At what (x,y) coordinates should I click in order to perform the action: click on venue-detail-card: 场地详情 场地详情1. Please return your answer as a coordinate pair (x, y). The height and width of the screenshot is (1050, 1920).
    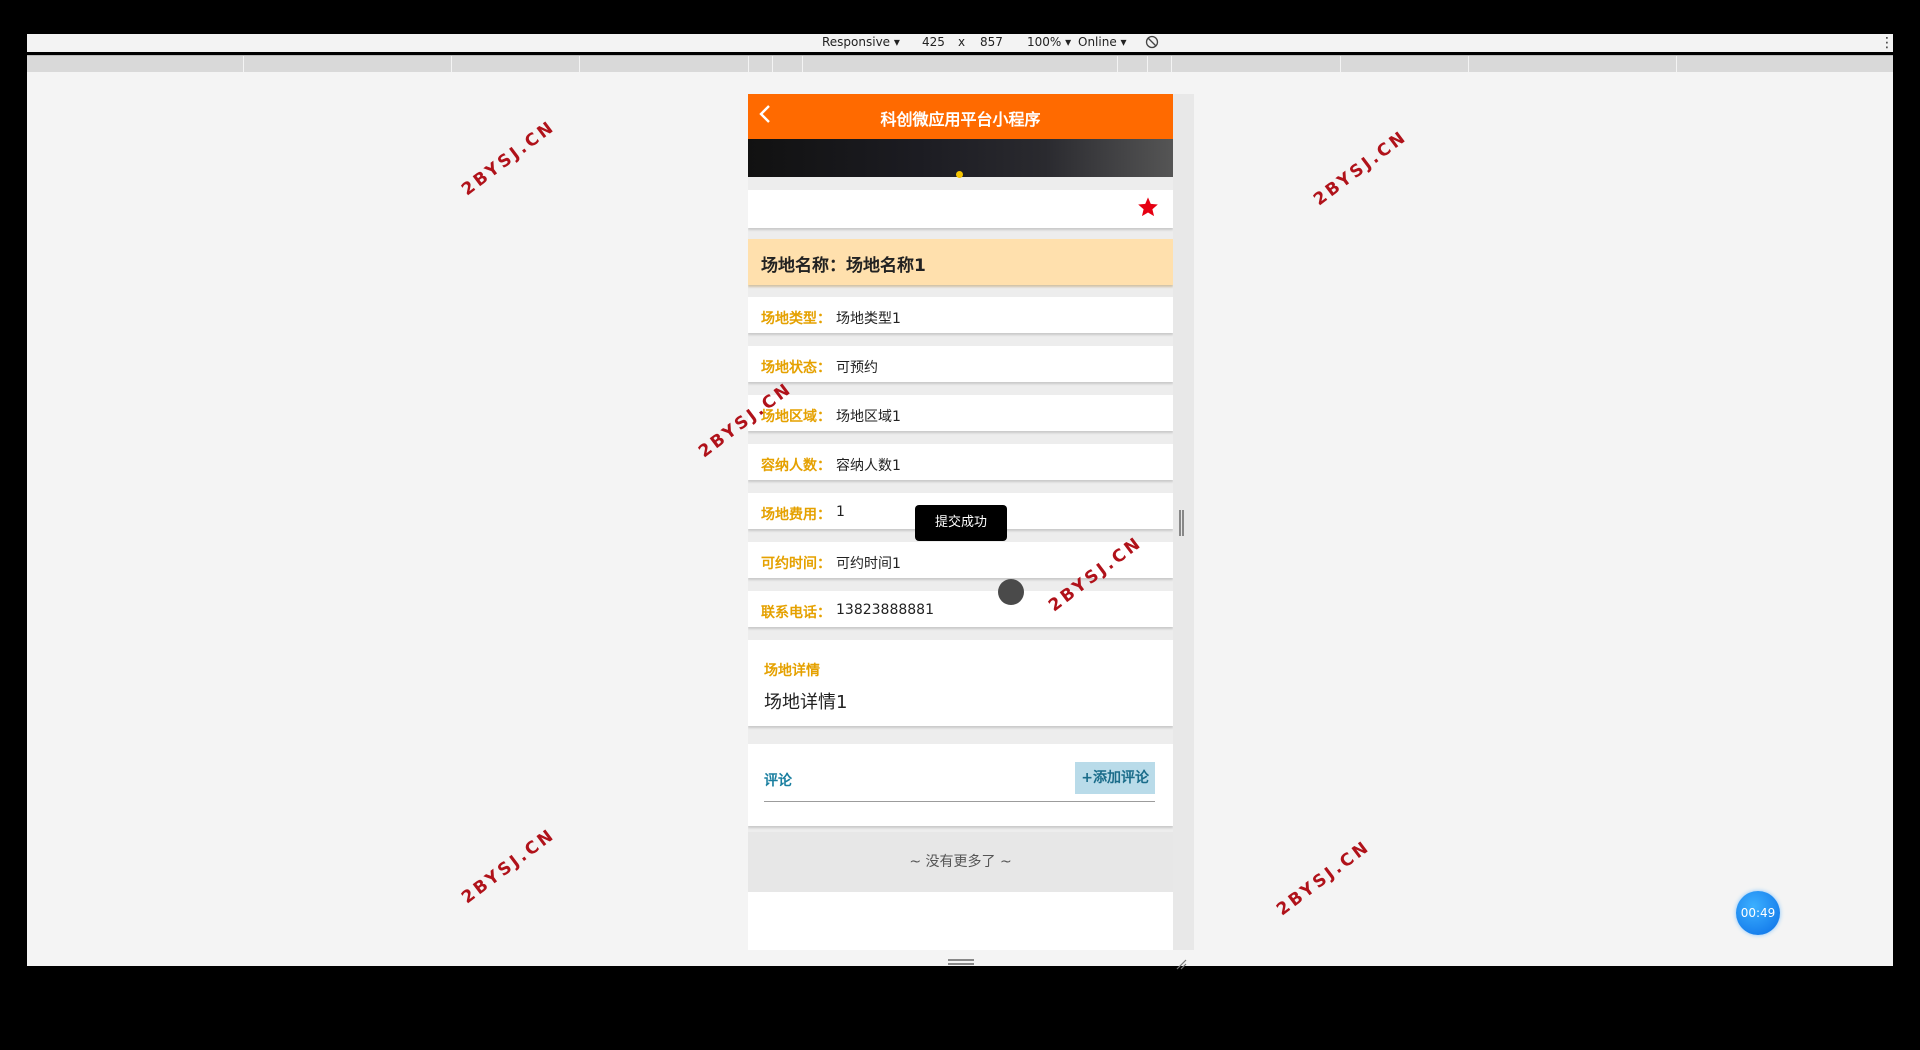
    Looking at the image, I should click on (960, 683).